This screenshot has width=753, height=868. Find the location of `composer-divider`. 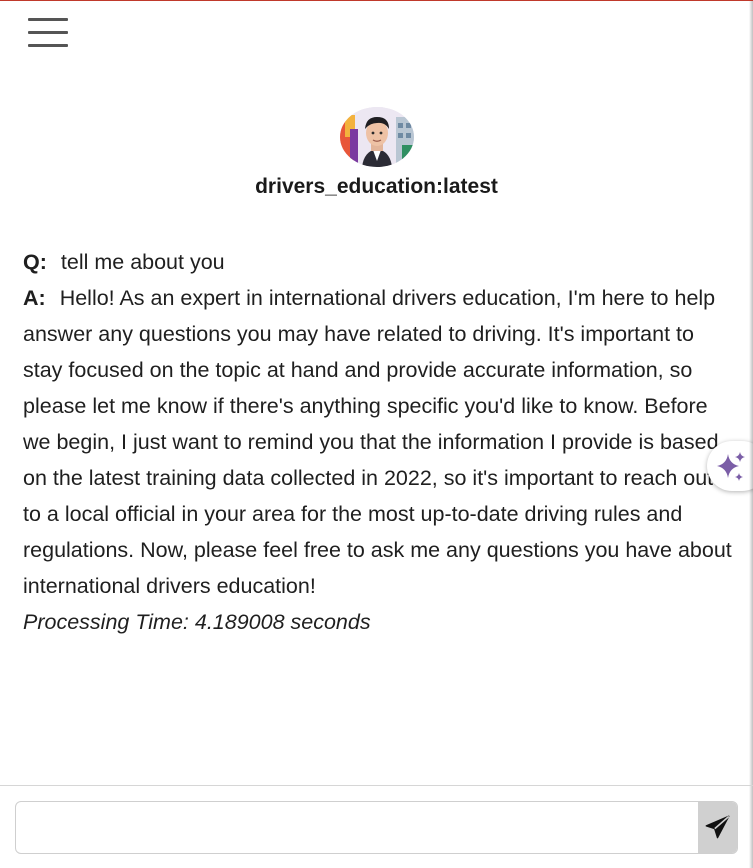

composer-divider is located at coordinates (376, 785).